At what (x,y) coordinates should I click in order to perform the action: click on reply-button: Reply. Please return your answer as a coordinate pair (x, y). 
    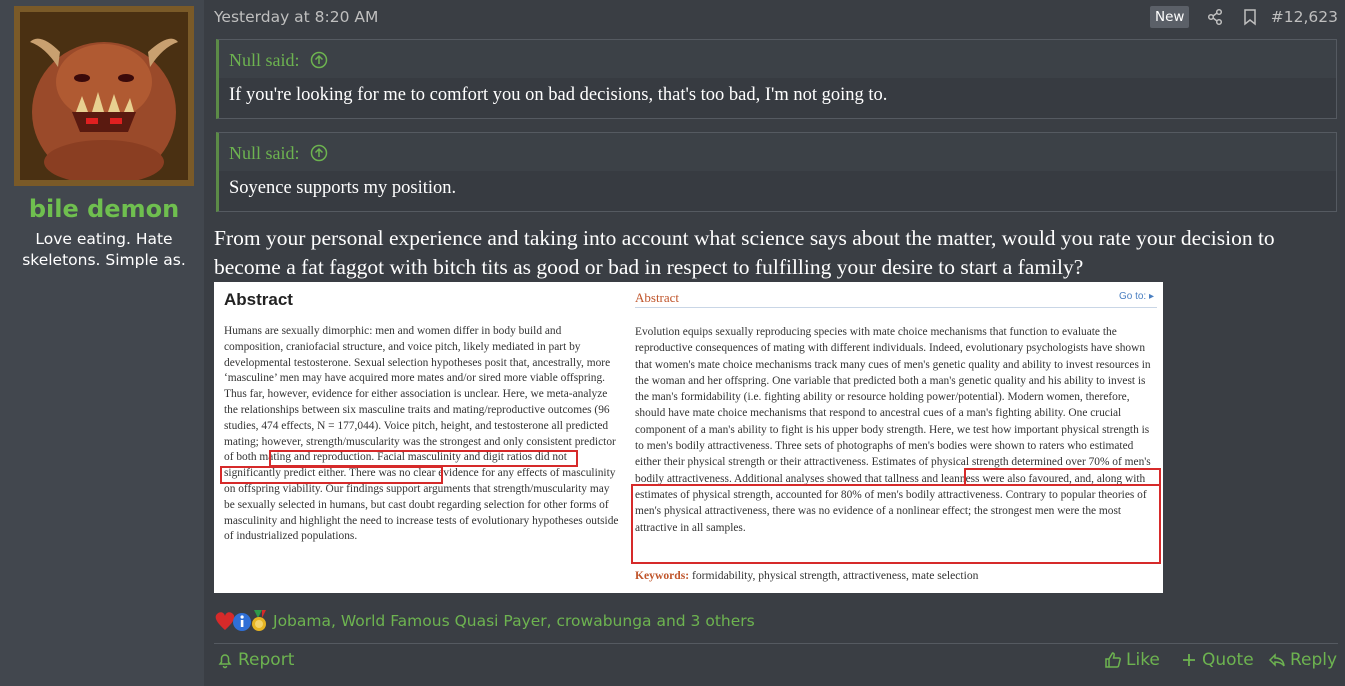
    Looking at the image, I should click on (1302, 660).